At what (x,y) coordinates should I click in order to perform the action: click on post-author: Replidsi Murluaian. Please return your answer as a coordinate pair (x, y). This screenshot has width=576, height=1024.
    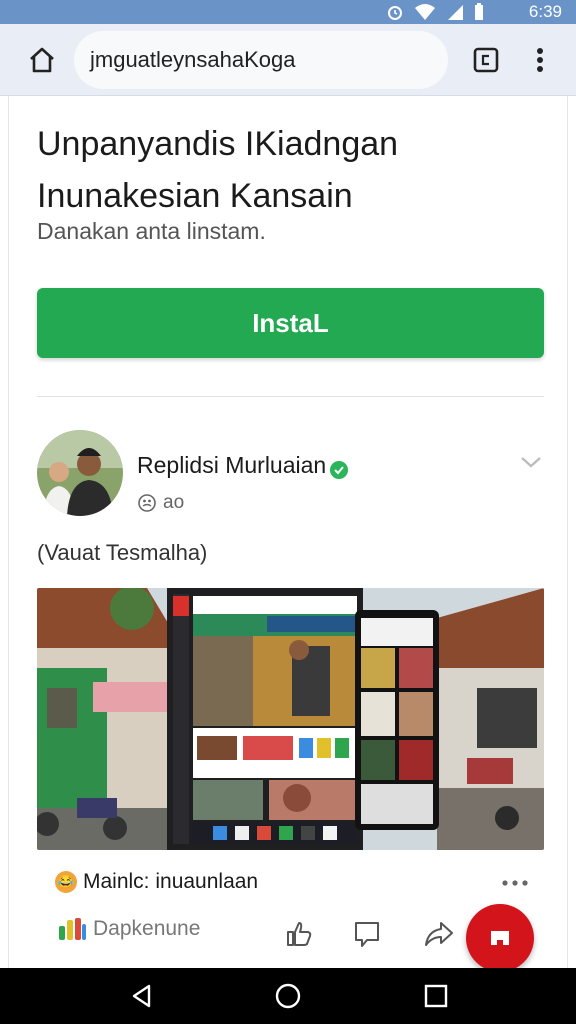
    Looking at the image, I should click on (243, 465).